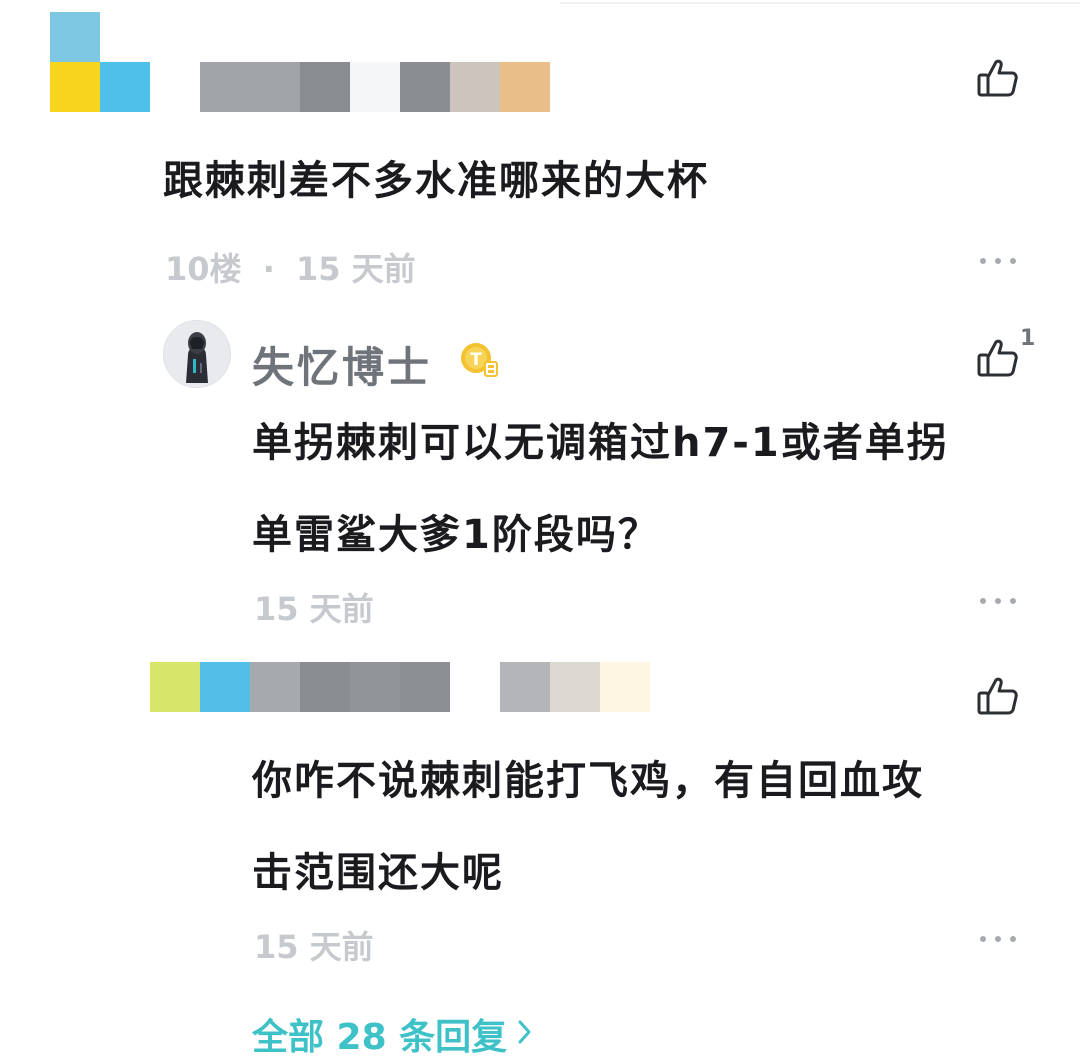 This screenshot has height=1062, width=1080. I want to click on level-badge-icon: T, so click(479, 359).